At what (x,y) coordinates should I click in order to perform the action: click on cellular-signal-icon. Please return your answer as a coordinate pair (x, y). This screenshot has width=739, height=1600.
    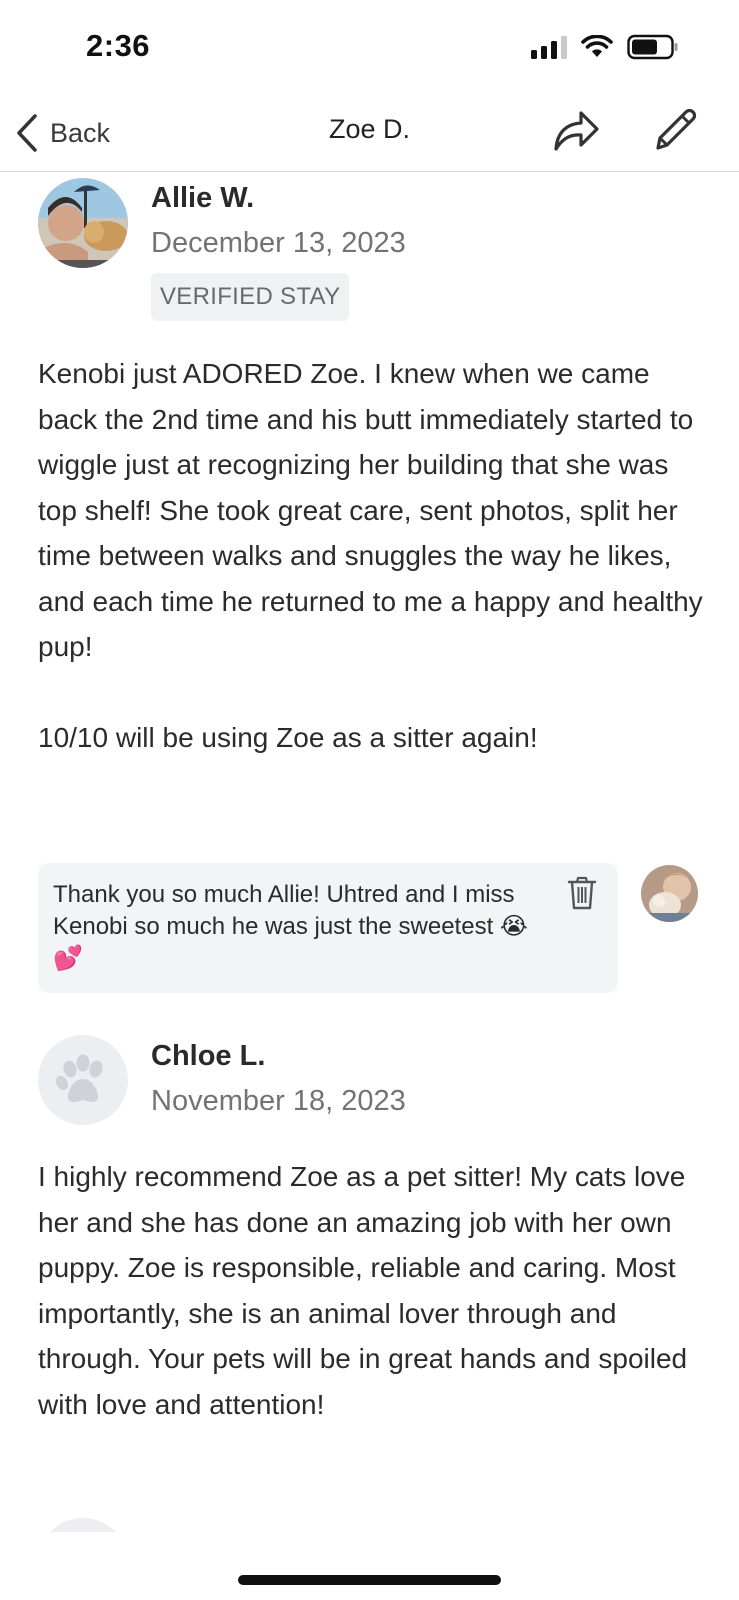
    Looking at the image, I should click on (549, 47).